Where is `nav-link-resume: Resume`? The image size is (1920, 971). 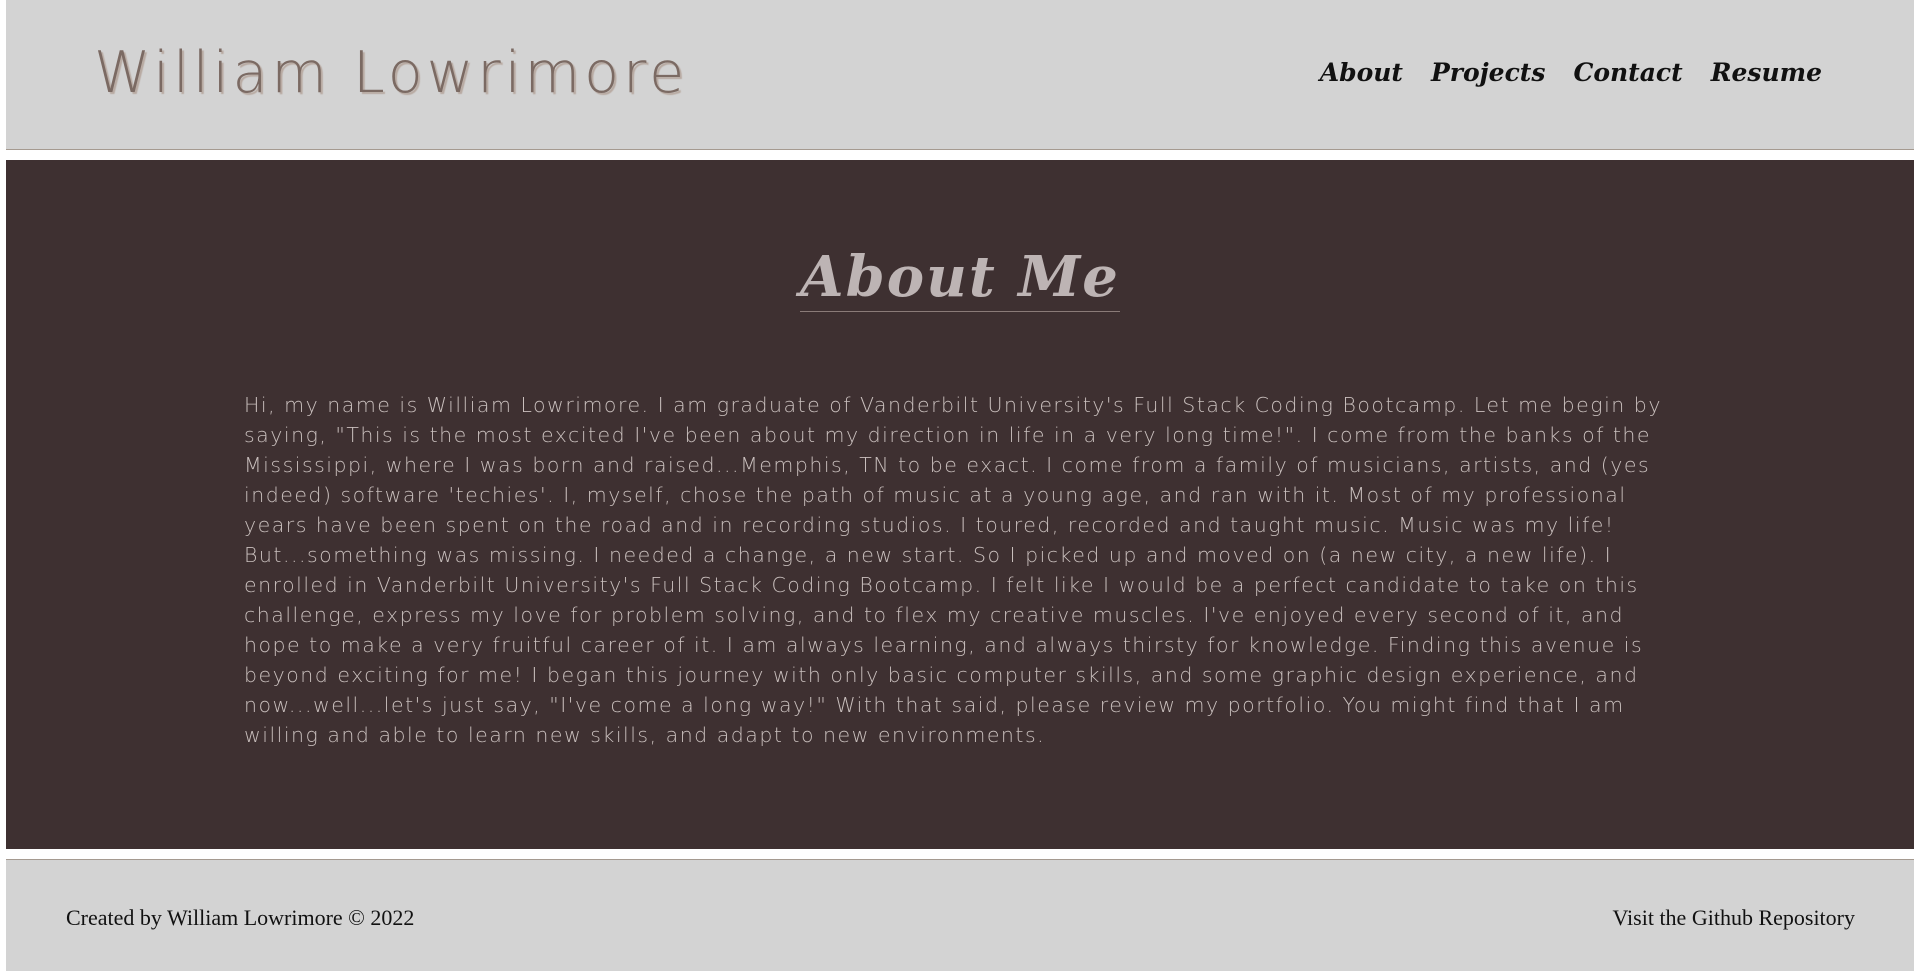
nav-link-resume: Resume is located at coordinates (1766, 72).